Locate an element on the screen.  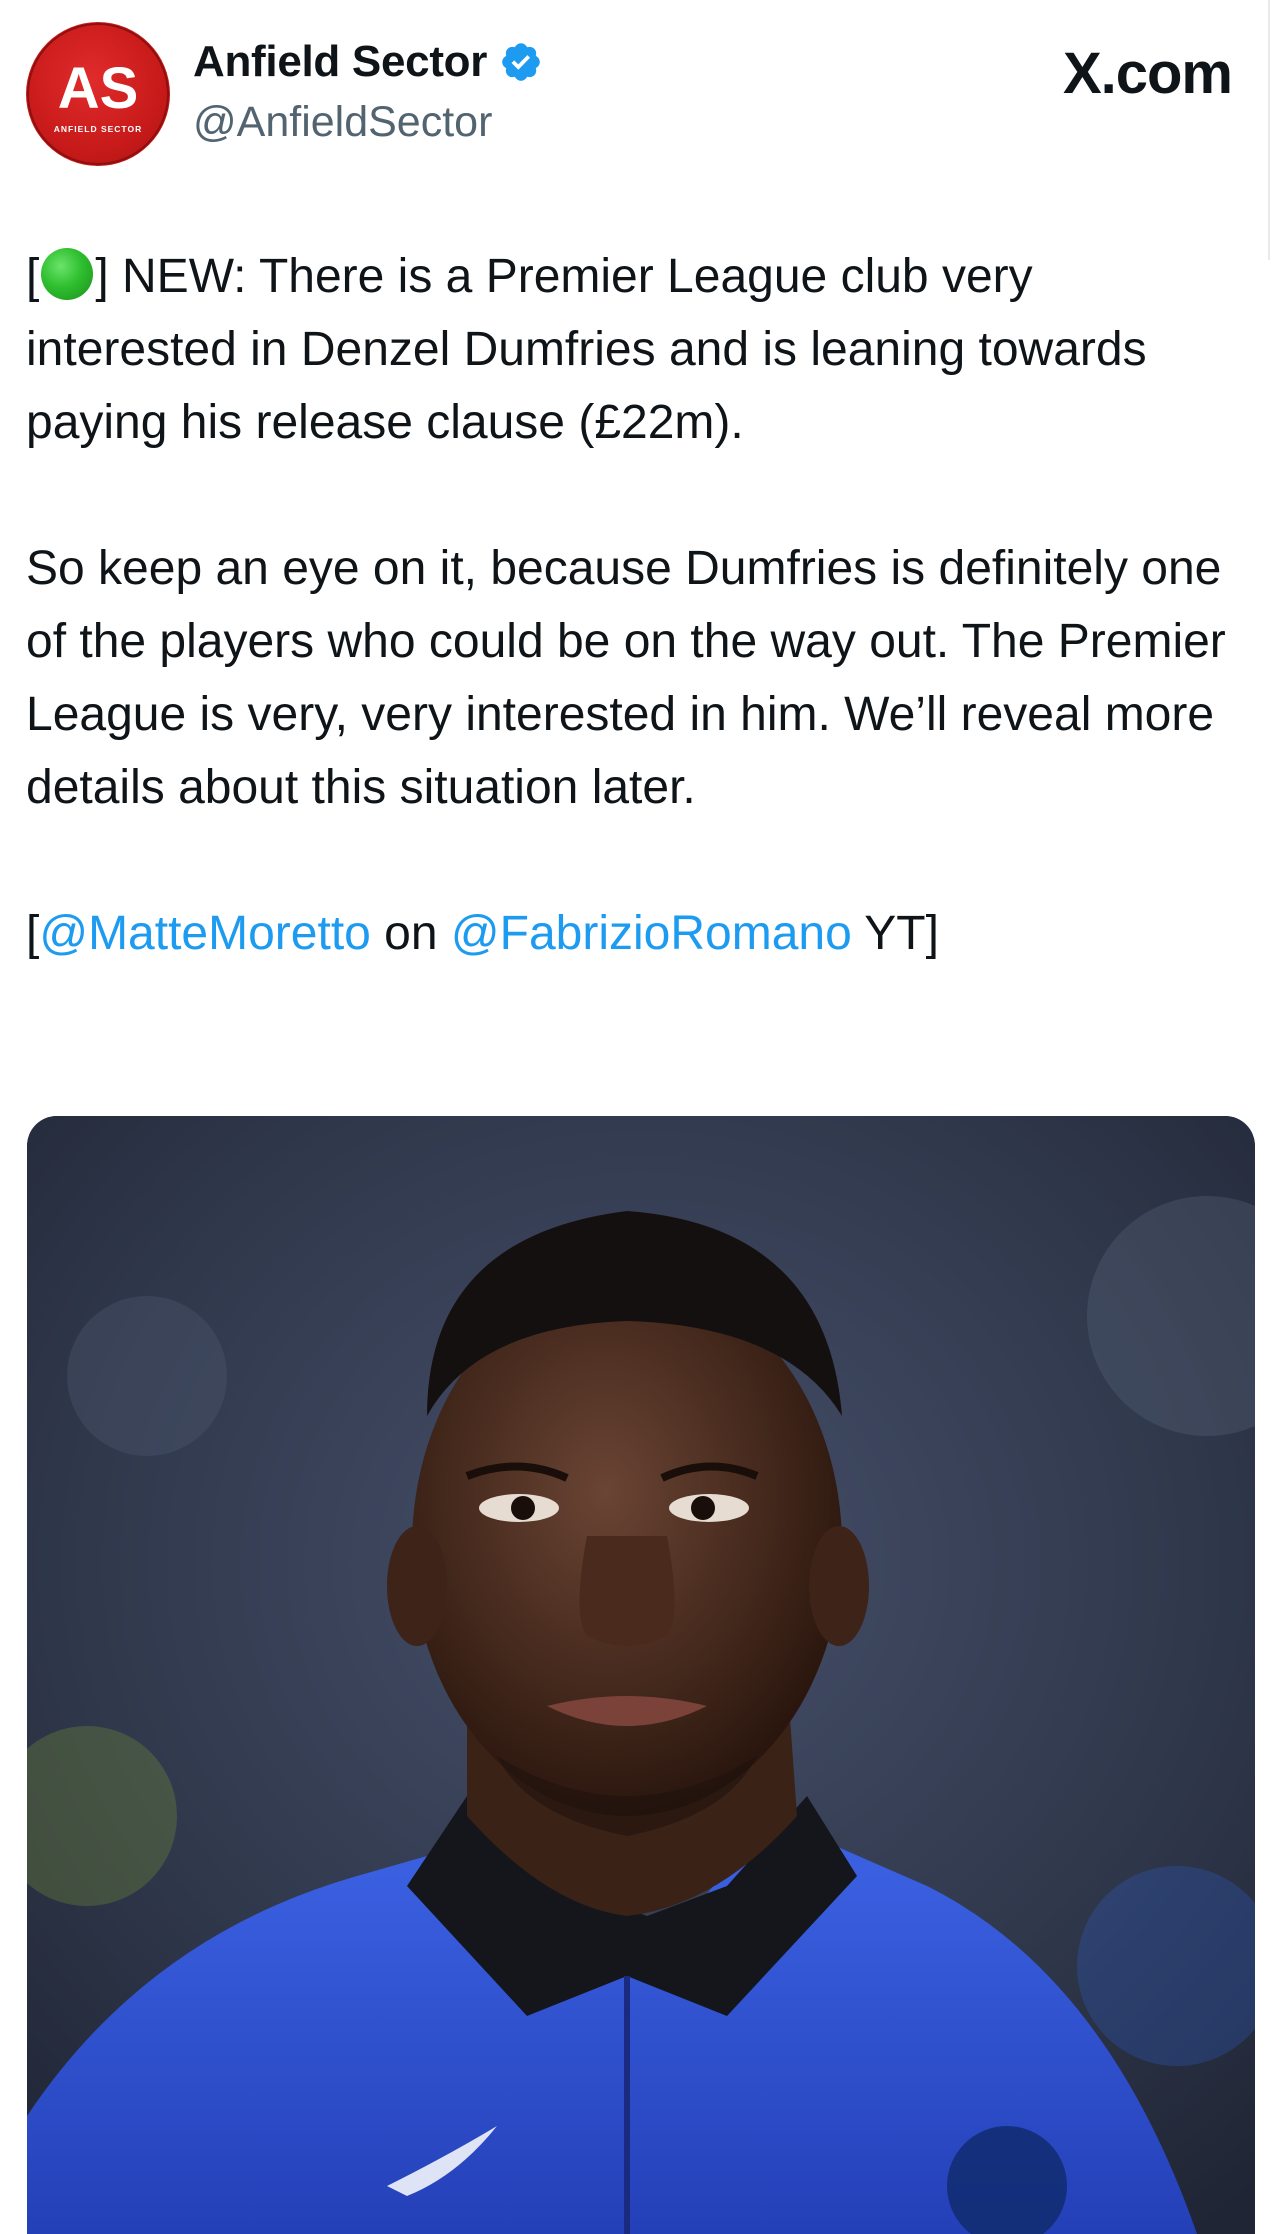
author-name-row: Anfield Sector is located at coordinates (368, 62).